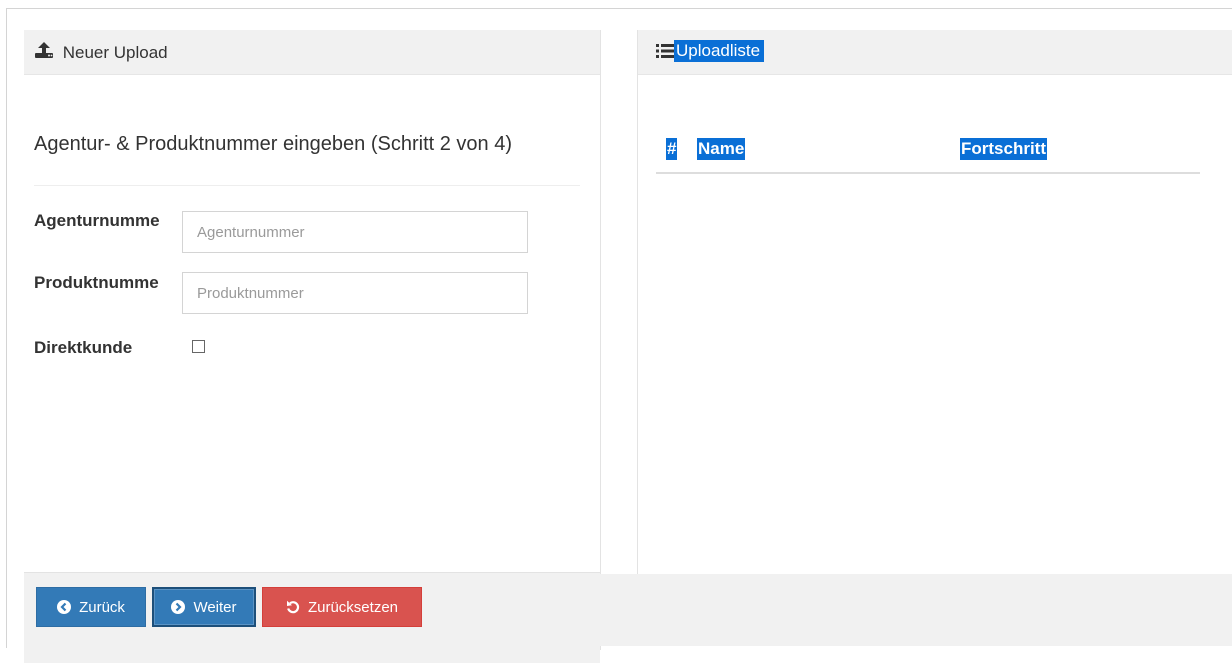  I want to click on undo-icon, so click(293, 607).